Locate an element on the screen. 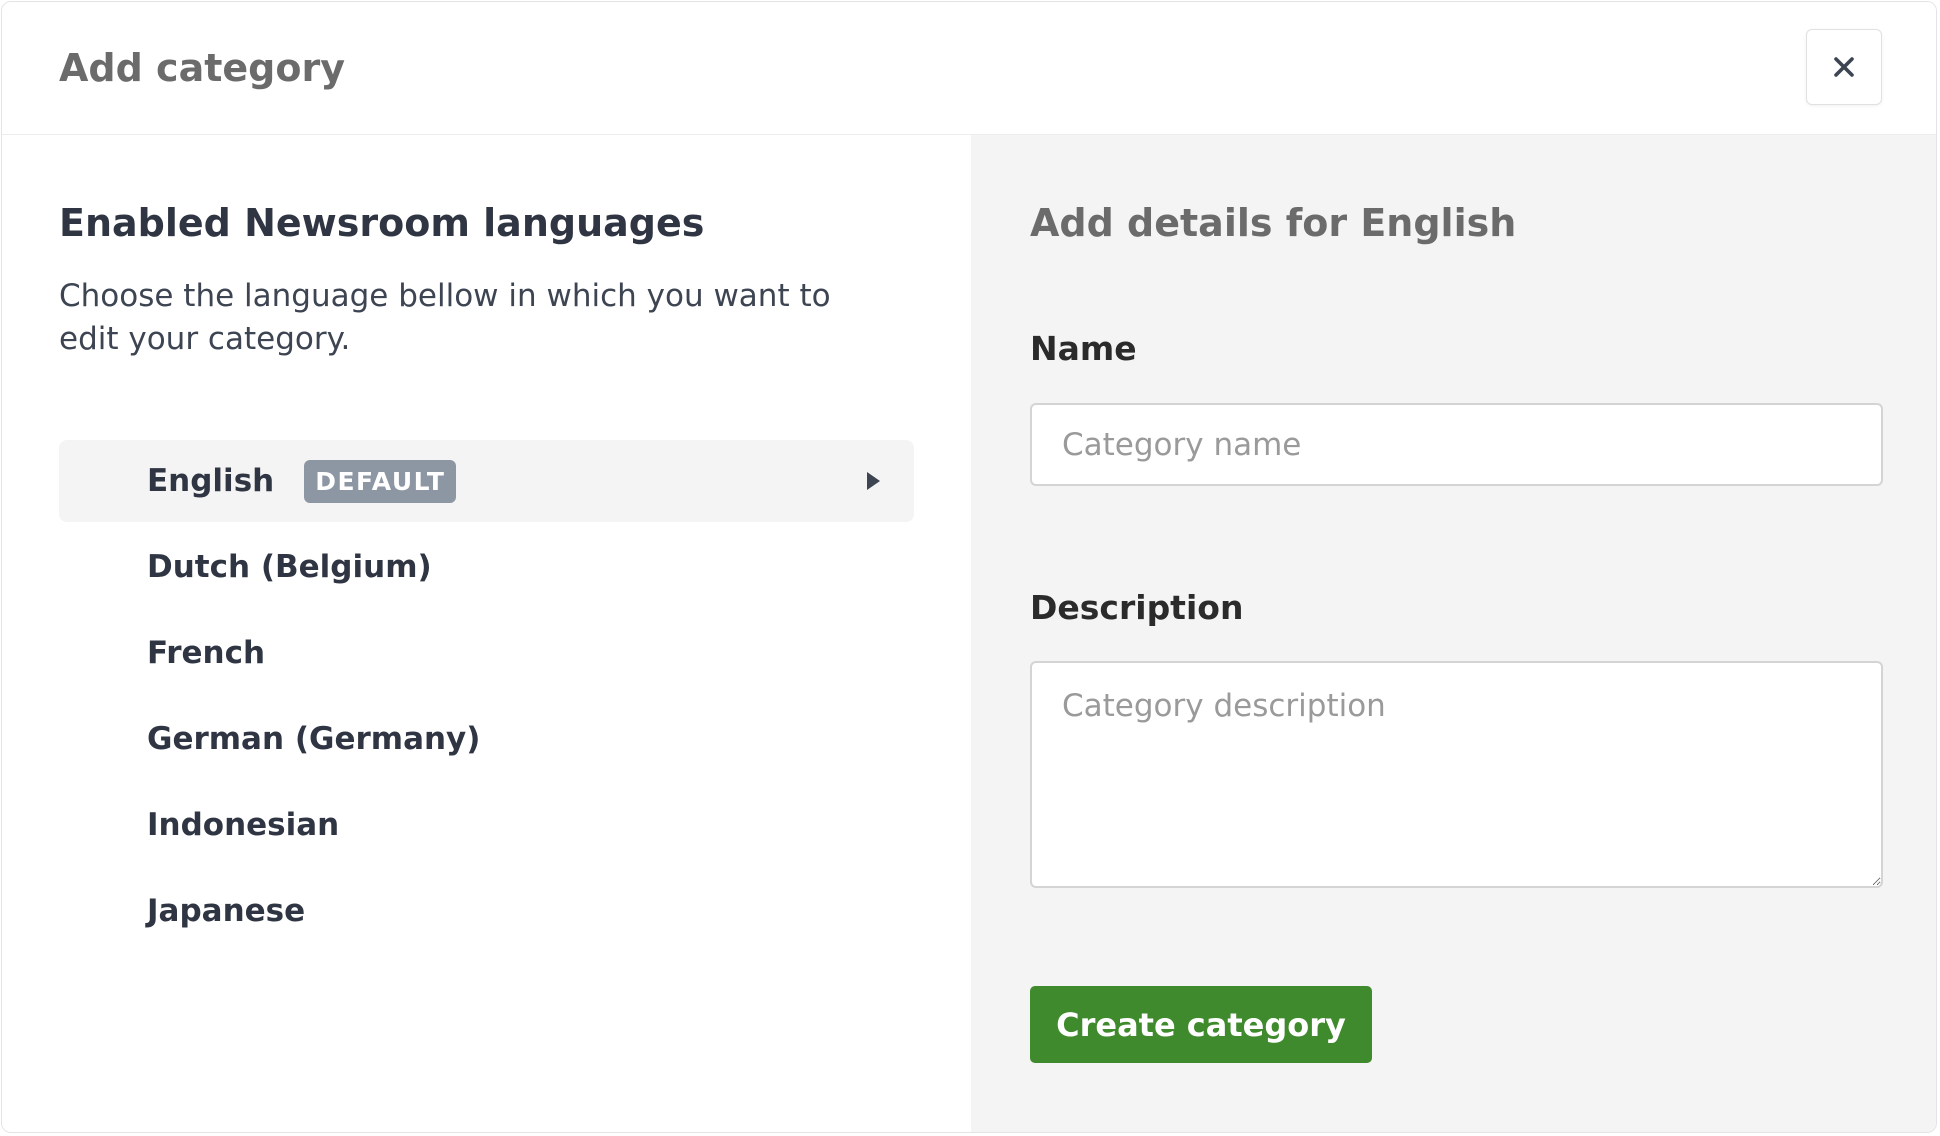 The width and height of the screenshot is (1940, 1136). chevron-right-icon is located at coordinates (873, 481).